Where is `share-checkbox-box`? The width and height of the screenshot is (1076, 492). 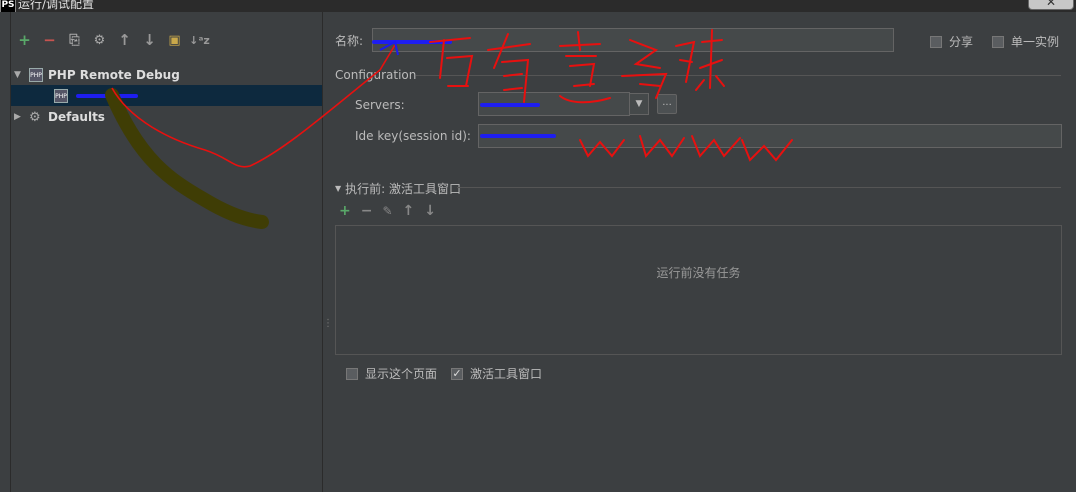
share-checkbox-box is located at coordinates (936, 41).